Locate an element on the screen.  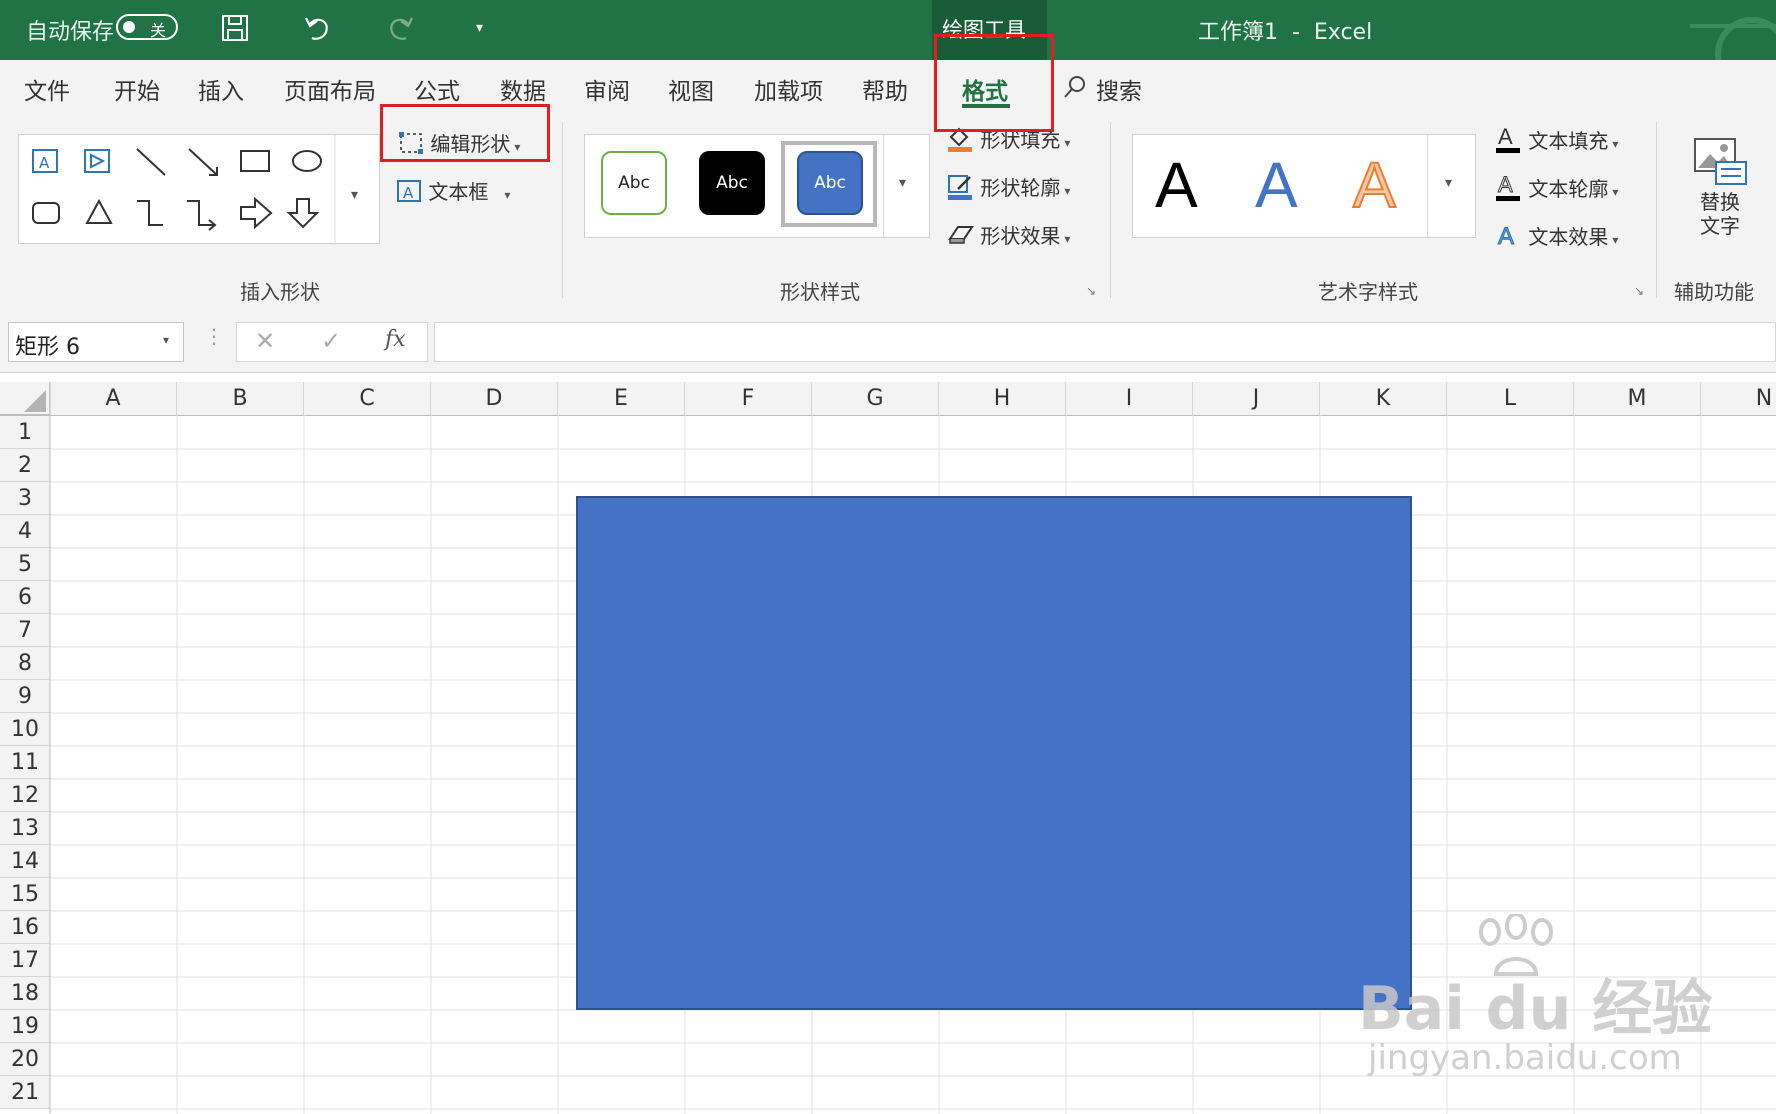
tab-data: 数据 is located at coordinates (523, 89).